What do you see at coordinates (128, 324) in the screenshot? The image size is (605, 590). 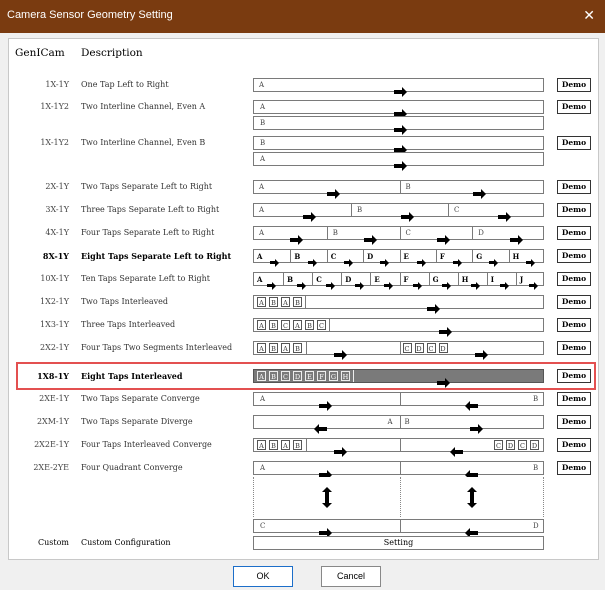 I see `row-description: Three Taps Interleaved` at bounding box center [128, 324].